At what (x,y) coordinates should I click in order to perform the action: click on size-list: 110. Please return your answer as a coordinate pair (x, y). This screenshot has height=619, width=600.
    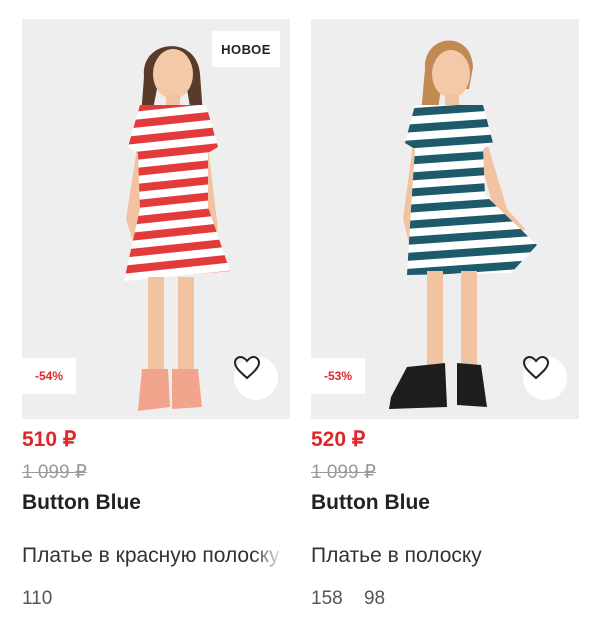
    Looking at the image, I should click on (45, 599).